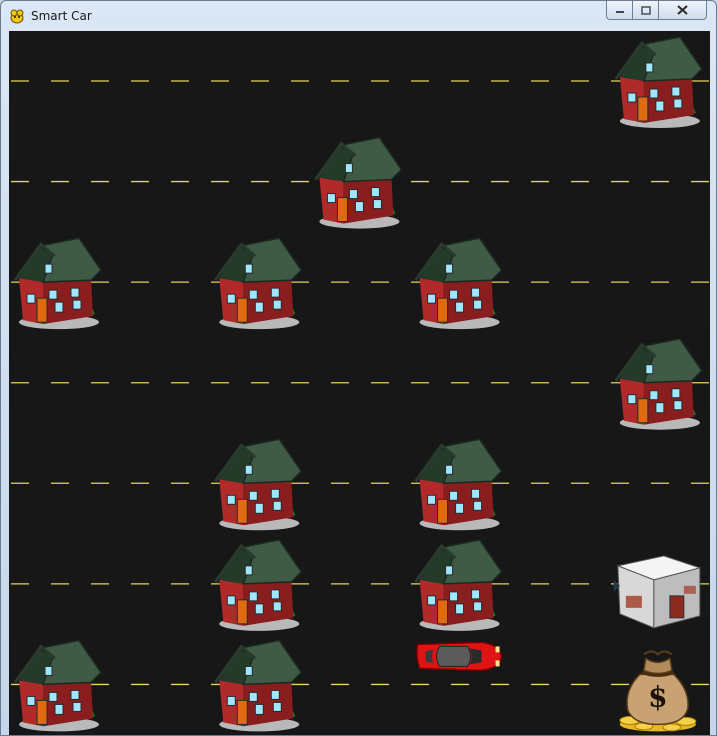 The image size is (717, 736). What do you see at coordinates (657, 592) in the screenshot?
I see `bunker` at bounding box center [657, 592].